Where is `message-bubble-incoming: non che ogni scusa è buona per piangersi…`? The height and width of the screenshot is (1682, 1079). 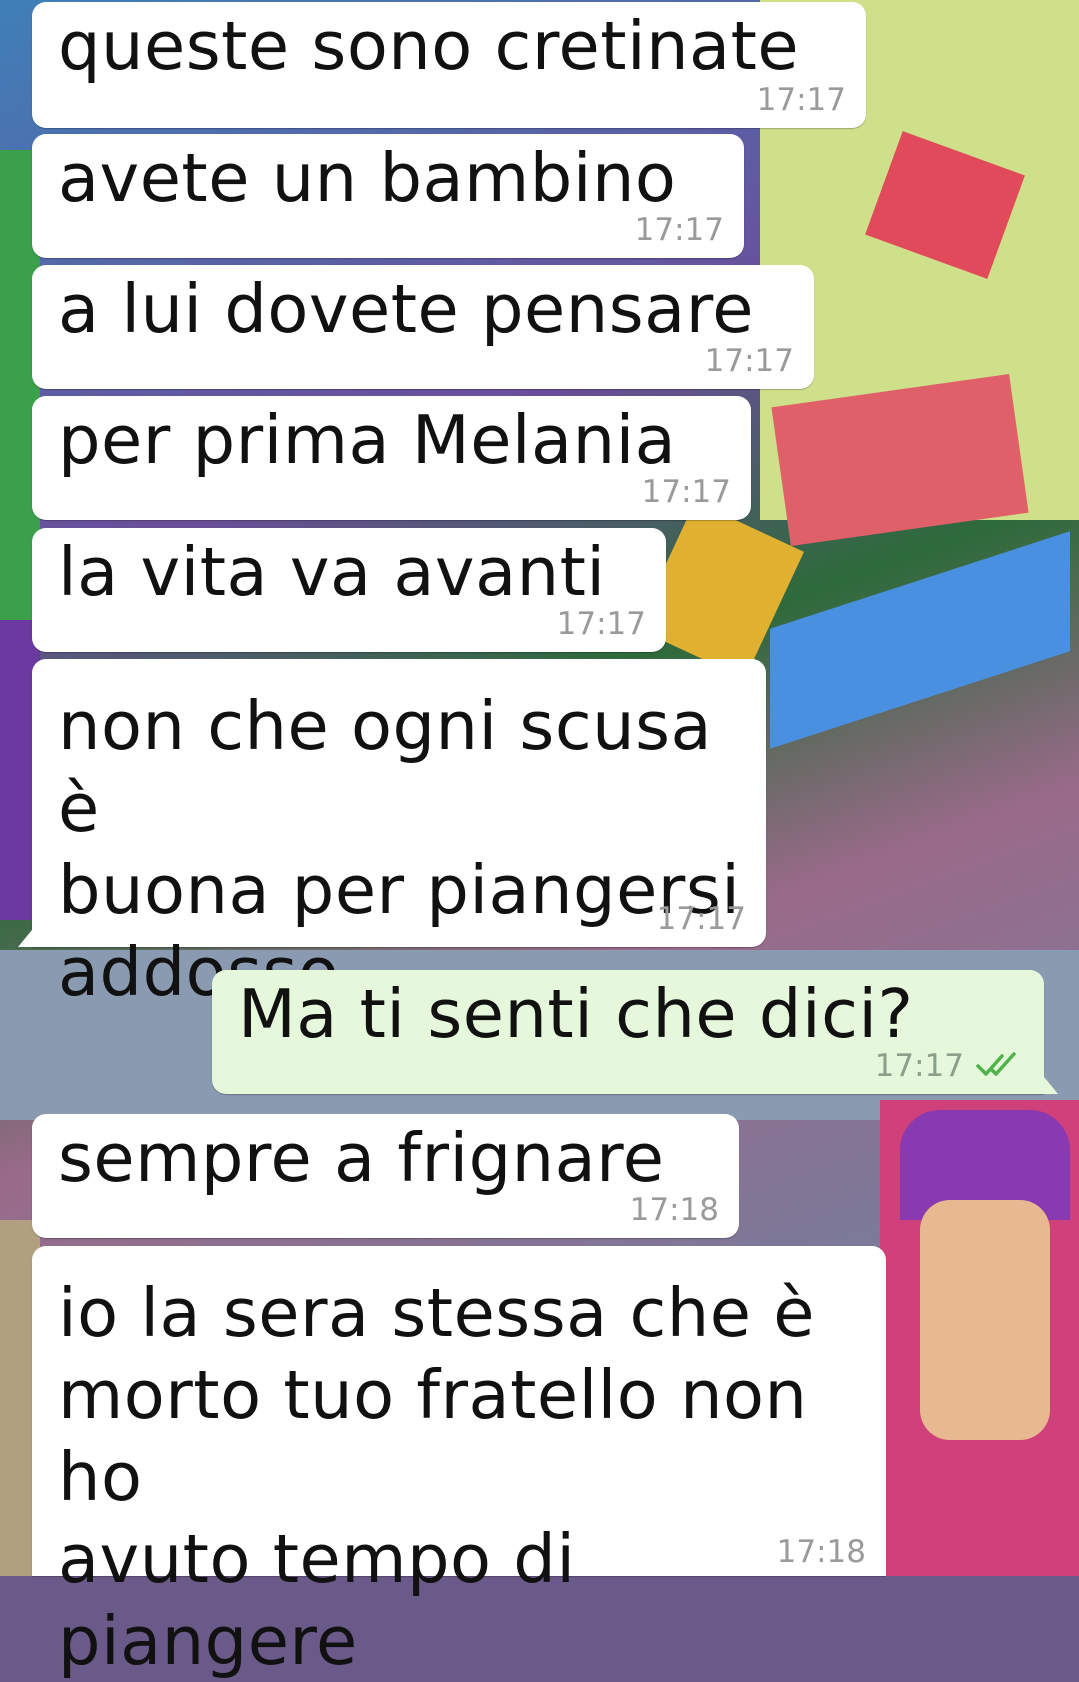 message-bubble-incoming: non che ogni scusa è buona per piangersi… is located at coordinates (392, 835).